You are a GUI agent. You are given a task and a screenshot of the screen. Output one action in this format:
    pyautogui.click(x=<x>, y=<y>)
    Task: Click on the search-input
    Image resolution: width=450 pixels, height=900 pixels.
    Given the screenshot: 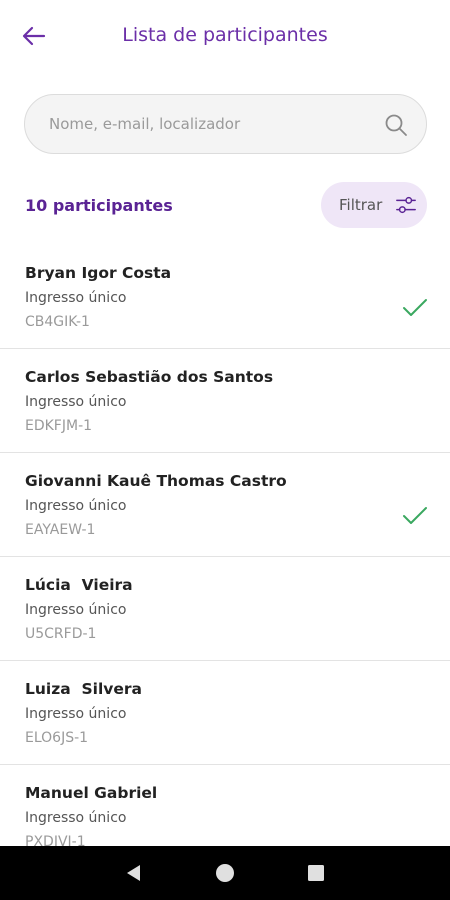 What is the action you would take?
    pyautogui.click(x=209, y=124)
    